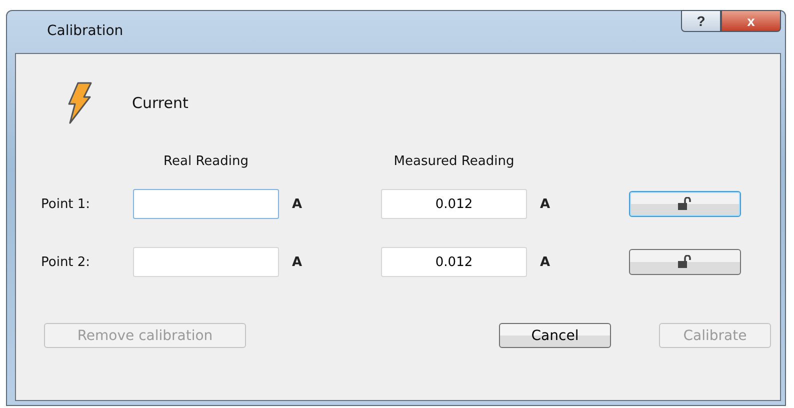 Image resolution: width=794 pixels, height=408 pixels. What do you see at coordinates (555, 335) in the screenshot?
I see `dialog-button: Cancel` at bounding box center [555, 335].